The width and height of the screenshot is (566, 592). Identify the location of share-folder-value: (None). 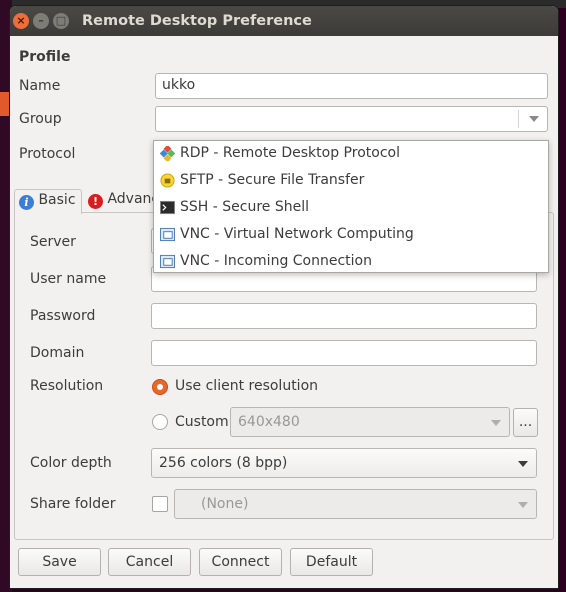
(225, 504).